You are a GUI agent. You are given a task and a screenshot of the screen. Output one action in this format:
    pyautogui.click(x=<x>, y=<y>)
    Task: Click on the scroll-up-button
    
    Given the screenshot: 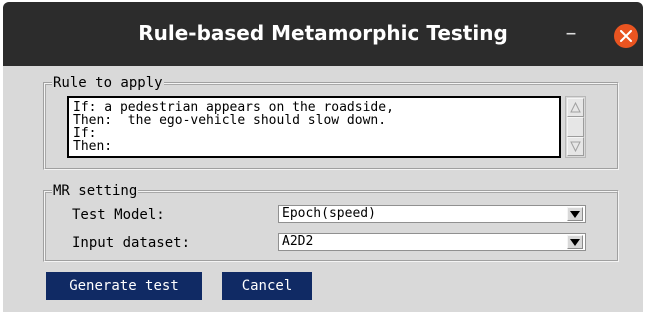 What is the action you would take?
    pyautogui.click(x=575, y=107)
    